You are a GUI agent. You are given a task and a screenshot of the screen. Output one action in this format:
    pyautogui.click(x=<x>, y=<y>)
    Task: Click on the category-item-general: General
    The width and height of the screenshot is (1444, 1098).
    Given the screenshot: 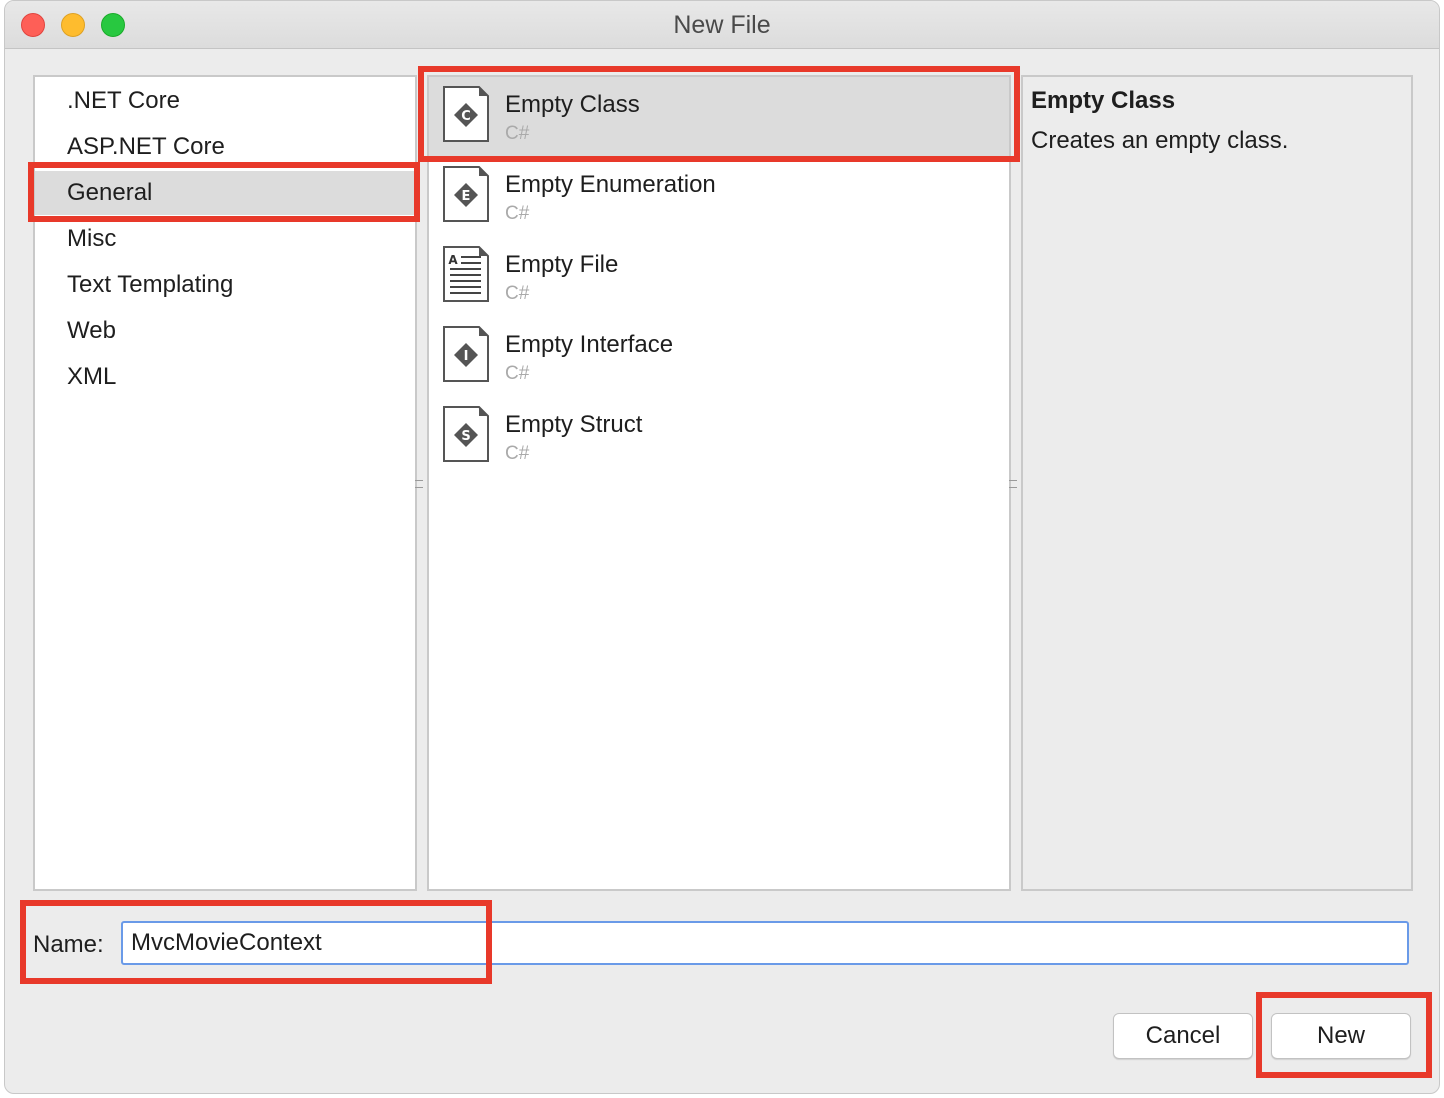 What is the action you would take?
    pyautogui.click(x=225, y=193)
    